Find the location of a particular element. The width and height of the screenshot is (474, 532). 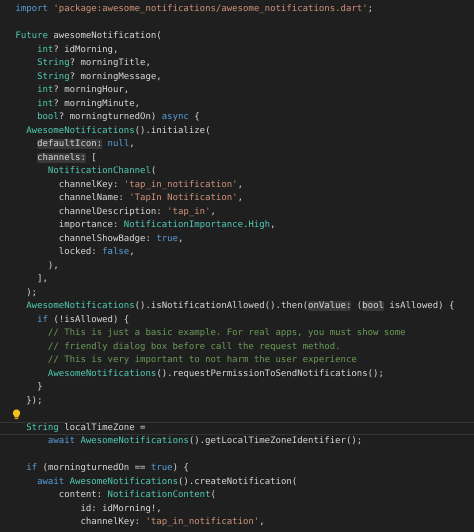

code-line: channelShowBadge: true, is located at coordinates (121, 239).